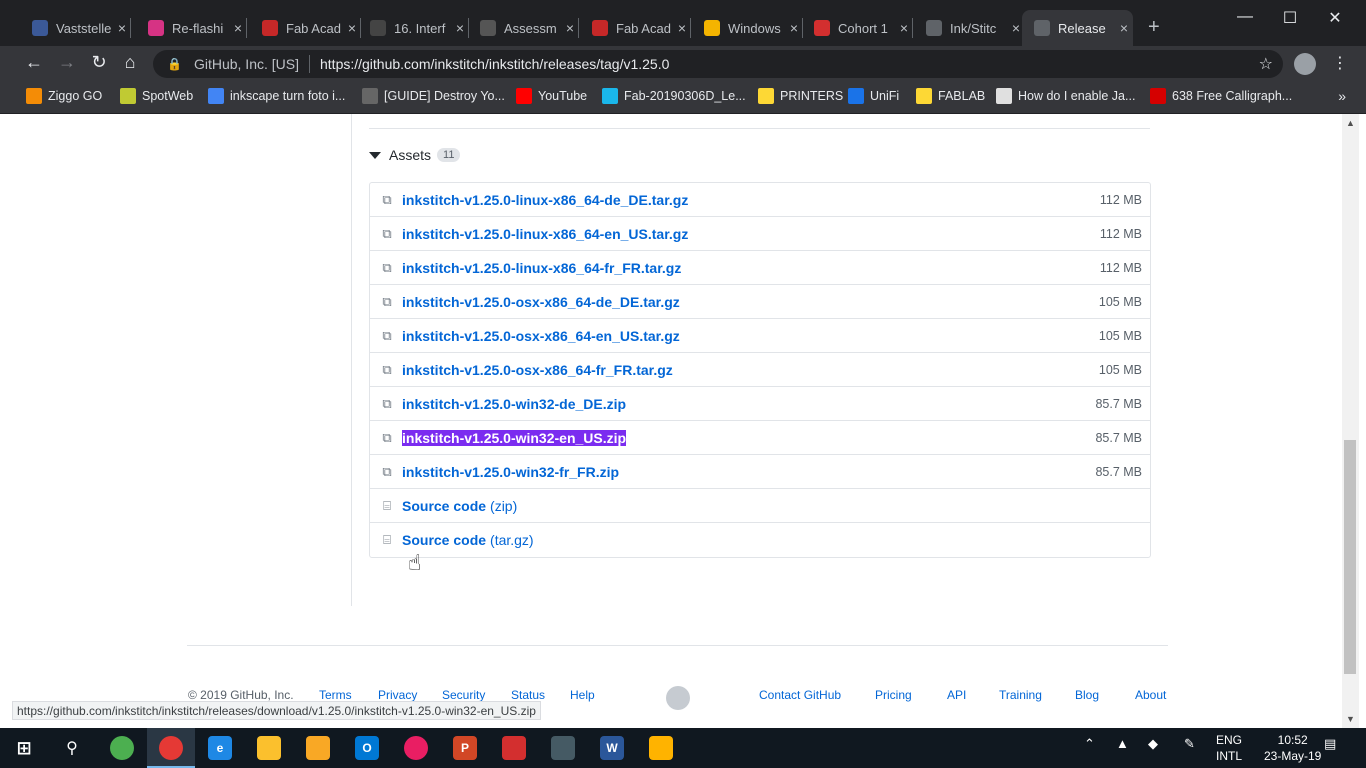 The height and width of the screenshot is (768, 1366). Describe the element at coordinates (528, 695) in the screenshot. I see `footer-link: Status` at that location.